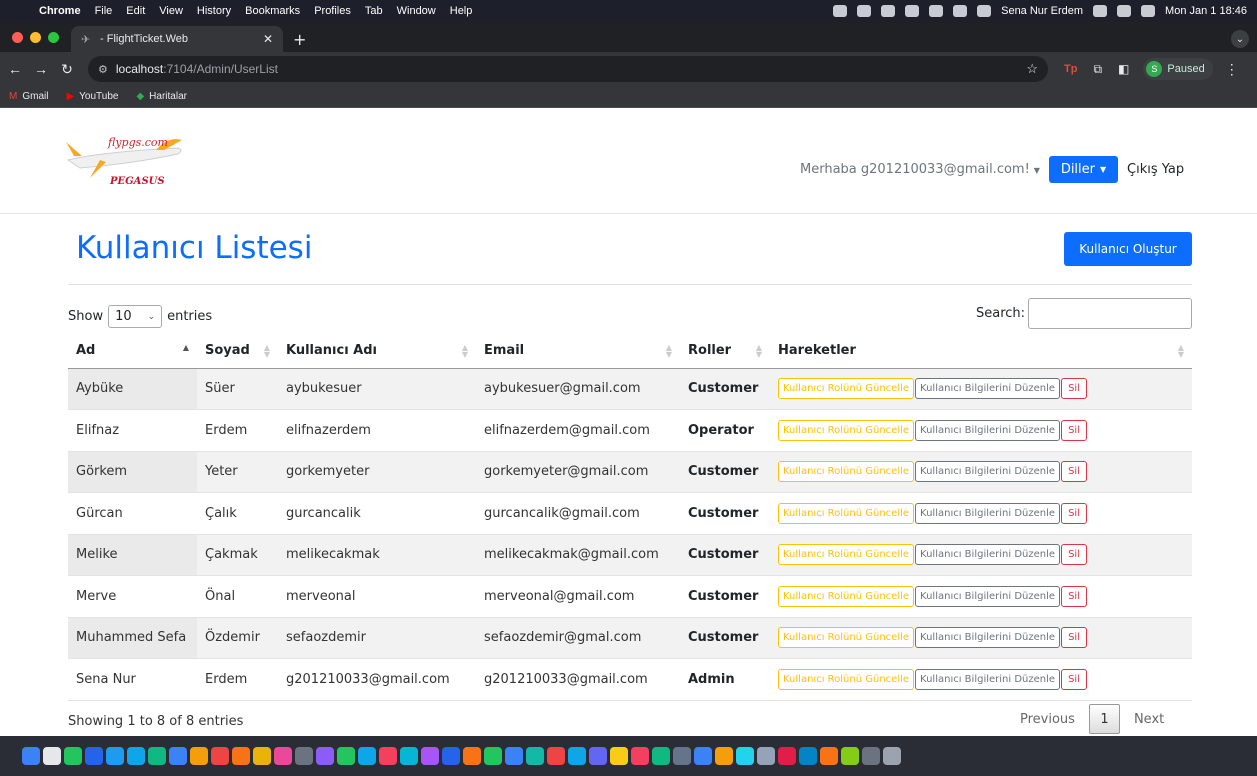 This screenshot has width=1257, height=776. I want to click on browser-tab: ✈ - FlightTicket.Web ✕, so click(177, 39).